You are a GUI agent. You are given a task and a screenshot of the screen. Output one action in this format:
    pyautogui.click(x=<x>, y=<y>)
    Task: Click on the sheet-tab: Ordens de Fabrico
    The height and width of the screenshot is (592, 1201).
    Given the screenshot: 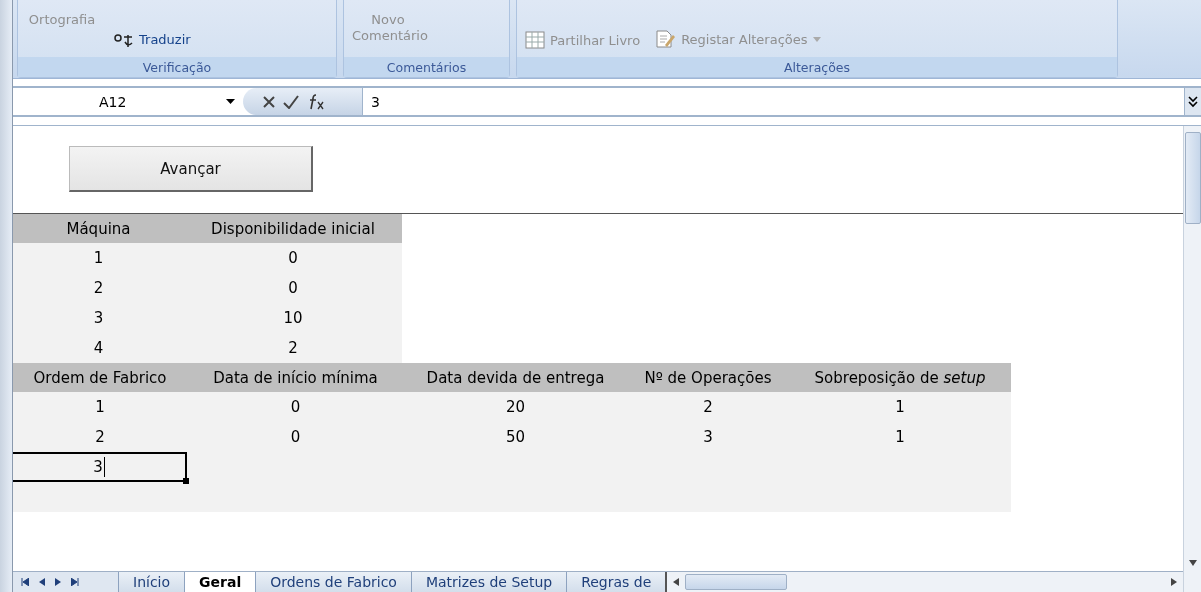 What is the action you would take?
    pyautogui.click(x=333, y=582)
    